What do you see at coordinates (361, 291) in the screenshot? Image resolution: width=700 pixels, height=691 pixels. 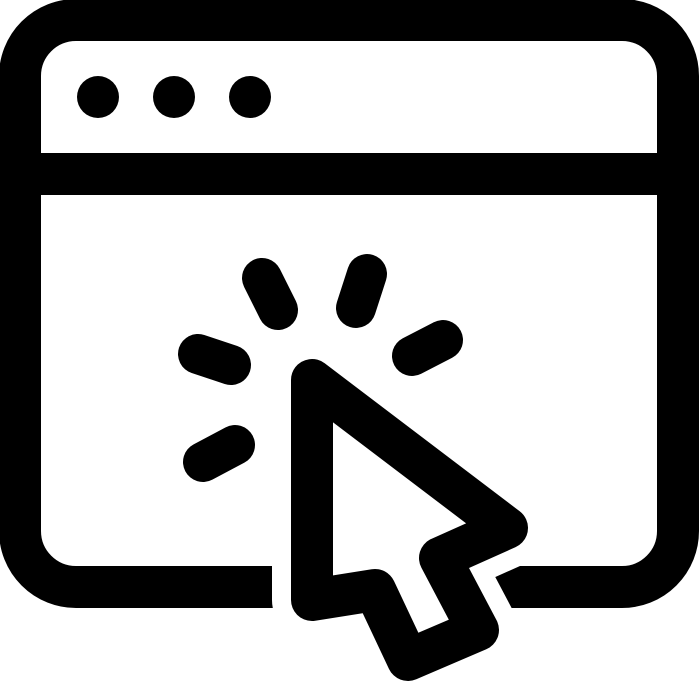 I see `burst-line-top-right` at bounding box center [361, 291].